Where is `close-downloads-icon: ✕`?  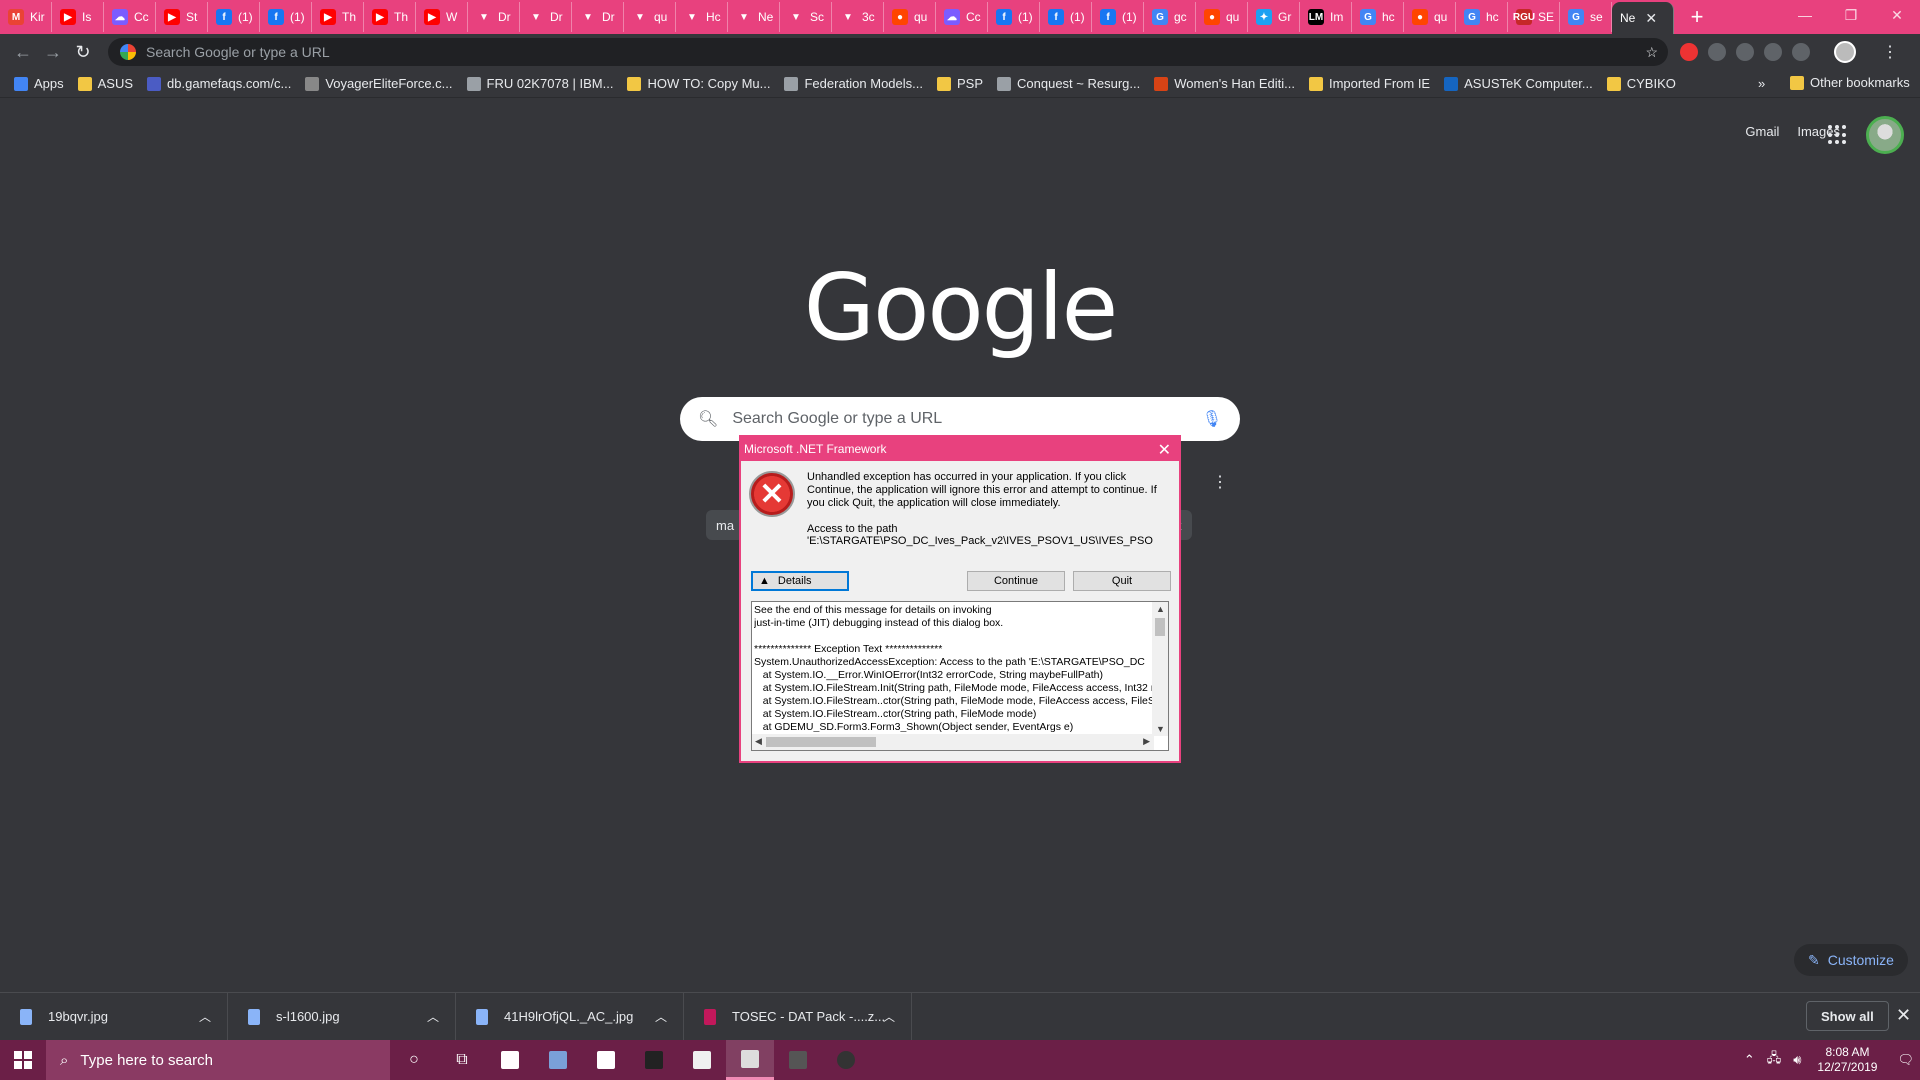
close-downloads-icon: ✕ is located at coordinates (1903, 1015).